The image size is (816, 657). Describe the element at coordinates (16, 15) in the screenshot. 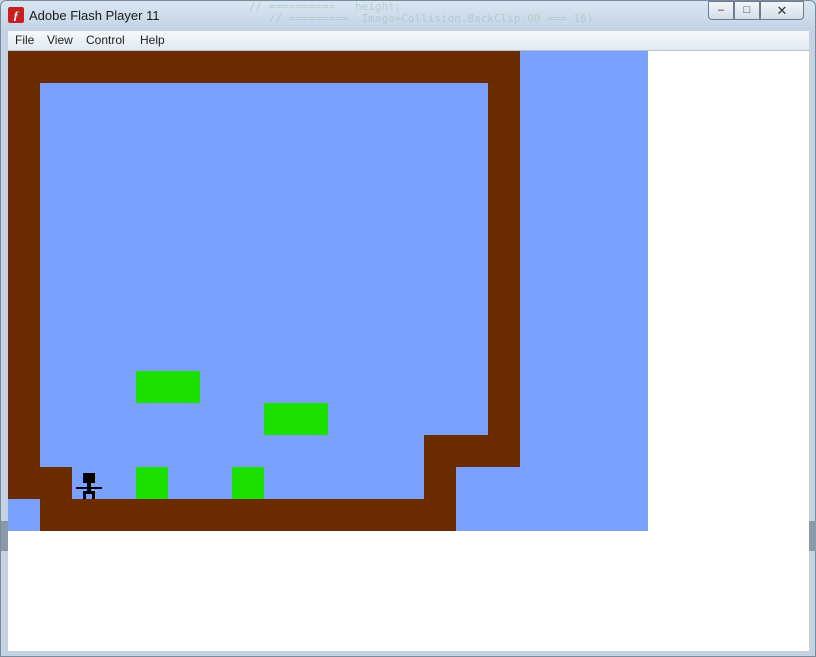

I see `flash-icon: ƒ` at that location.